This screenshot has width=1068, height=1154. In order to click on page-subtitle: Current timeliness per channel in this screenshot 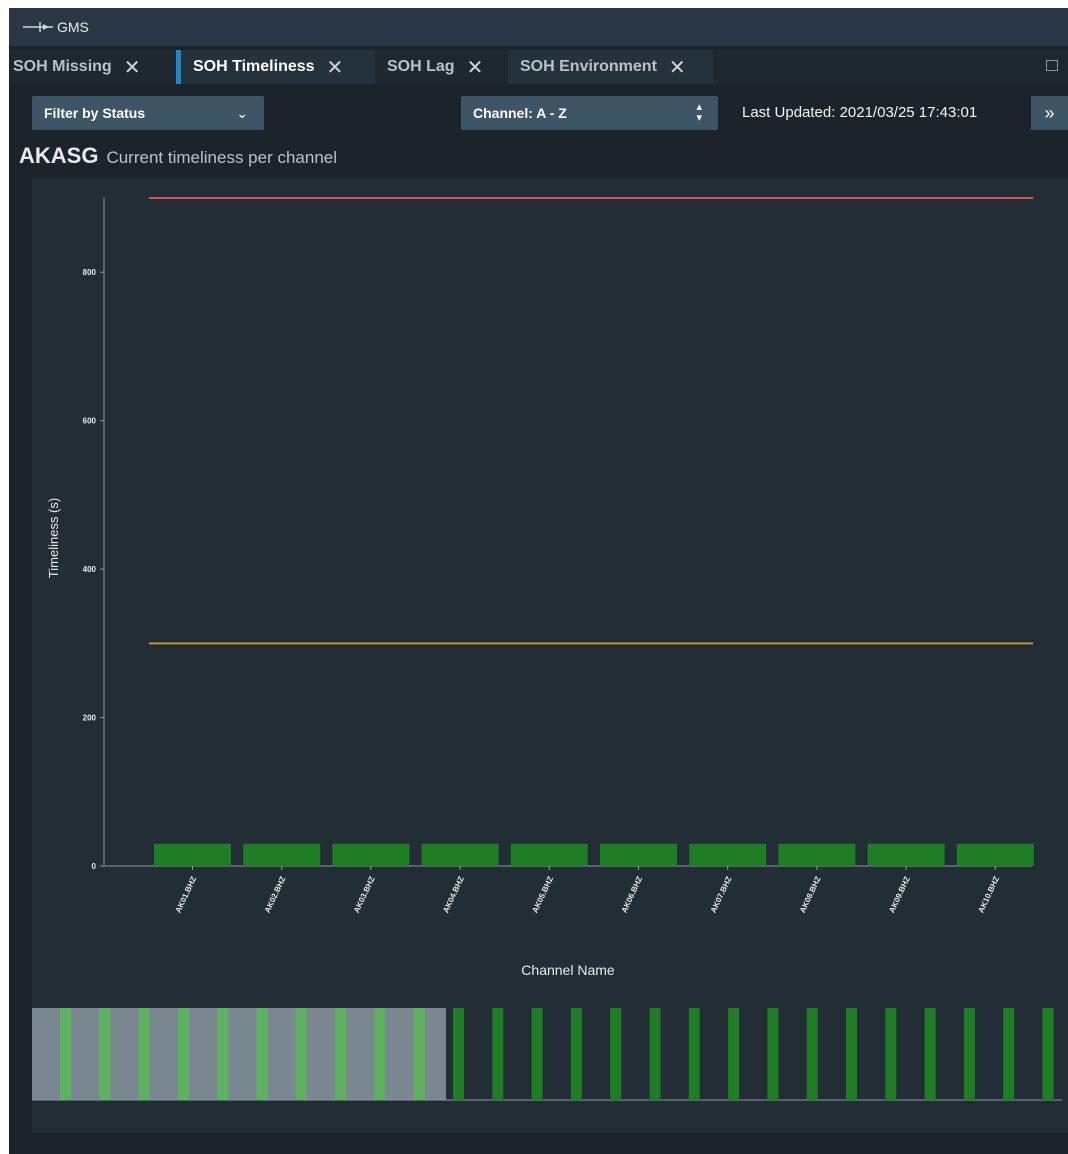, I will do `click(222, 157)`.